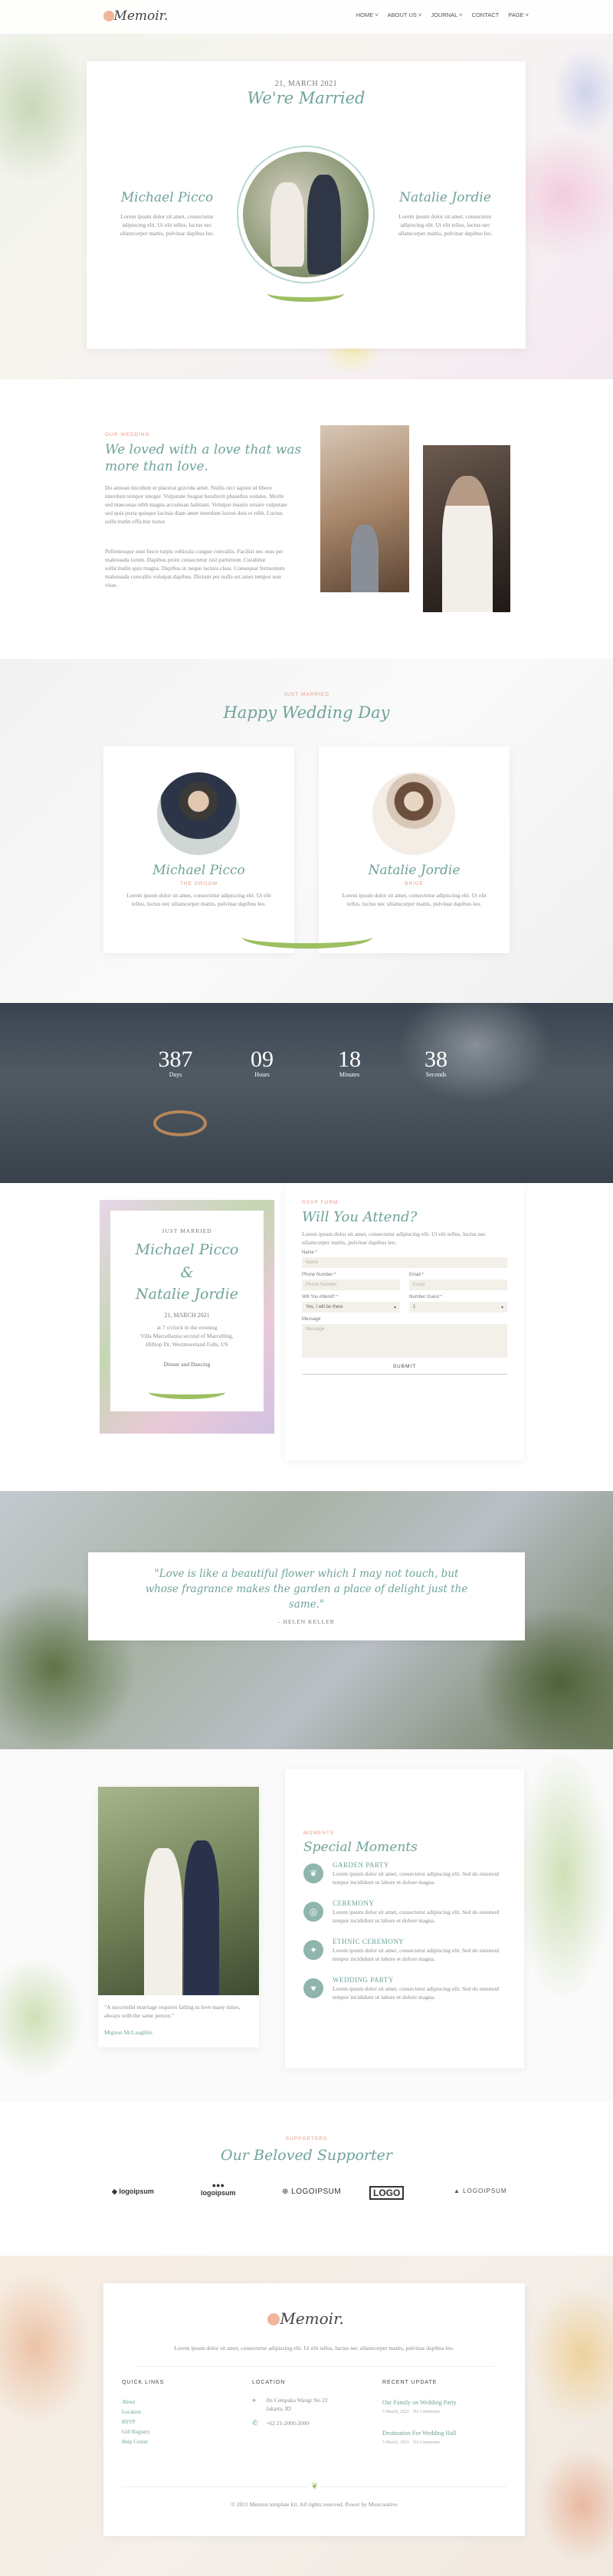 This screenshot has width=613, height=2576. I want to click on moment-title: CEREMONY, so click(354, 1903).